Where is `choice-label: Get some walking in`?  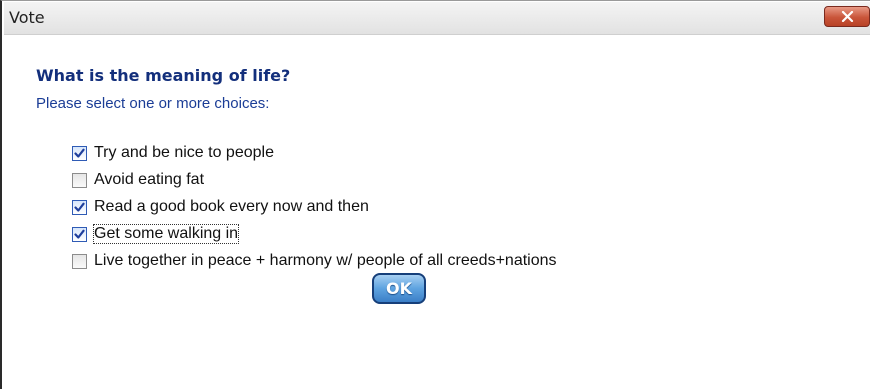
choice-label: Get some walking in is located at coordinates (166, 234).